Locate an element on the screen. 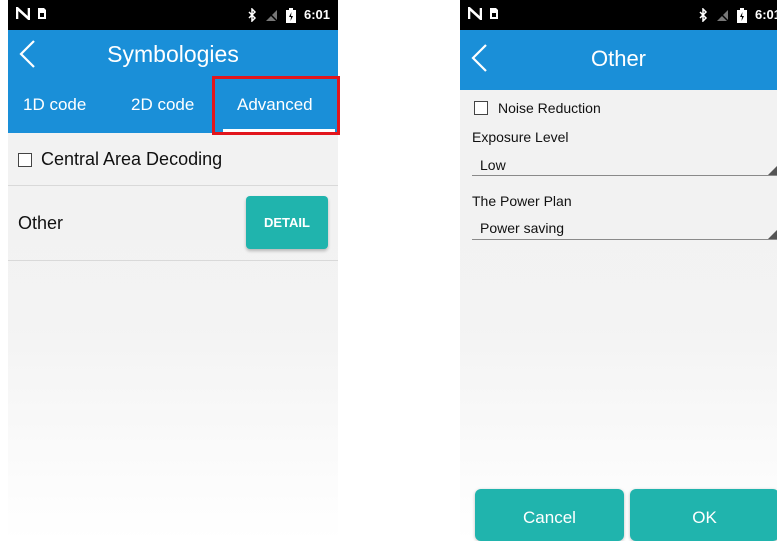  power-plan-value: Power saving is located at coordinates (522, 228).